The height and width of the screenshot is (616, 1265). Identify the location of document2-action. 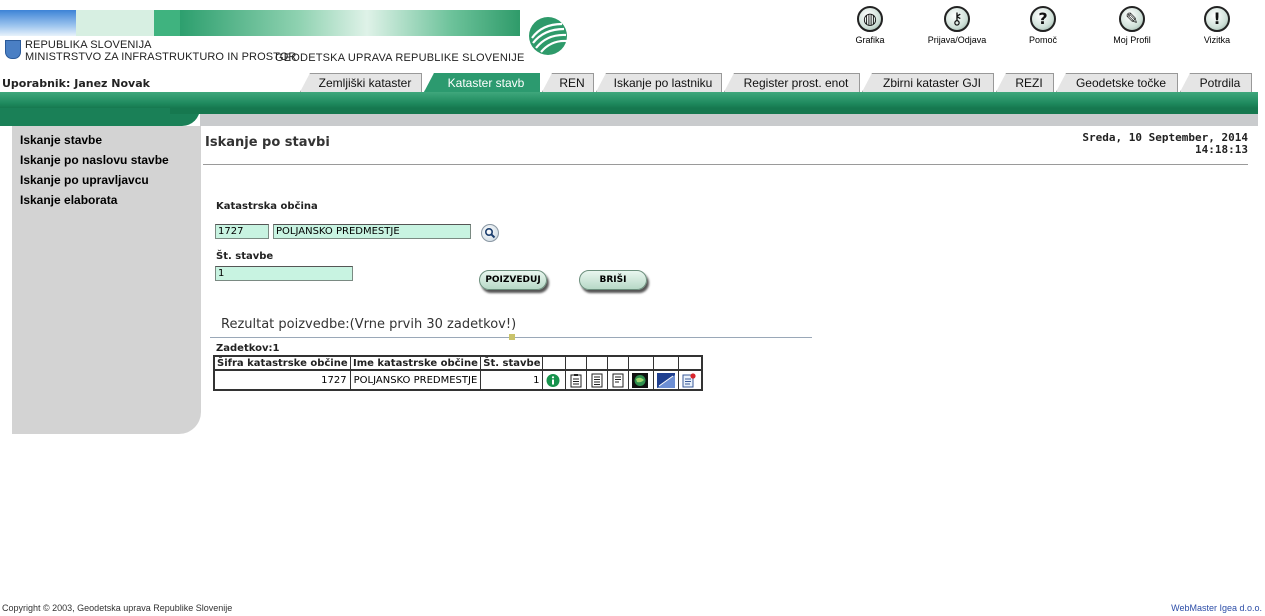
(618, 380).